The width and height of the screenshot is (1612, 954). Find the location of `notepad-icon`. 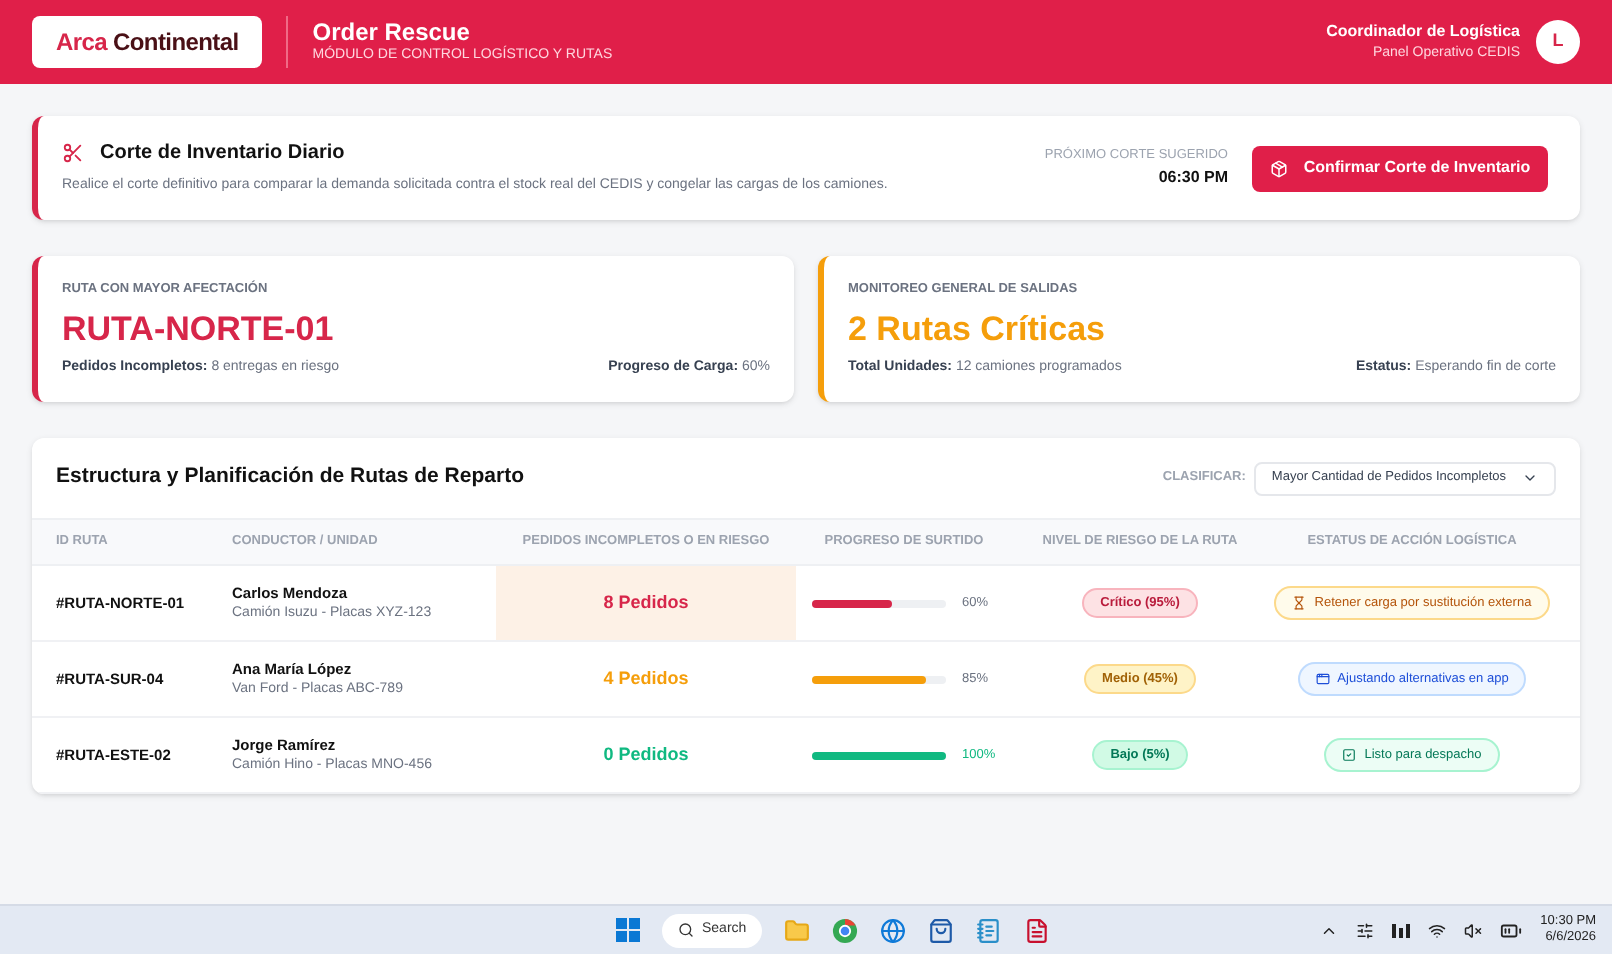

notepad-icon is located at coordinates (989, 930).